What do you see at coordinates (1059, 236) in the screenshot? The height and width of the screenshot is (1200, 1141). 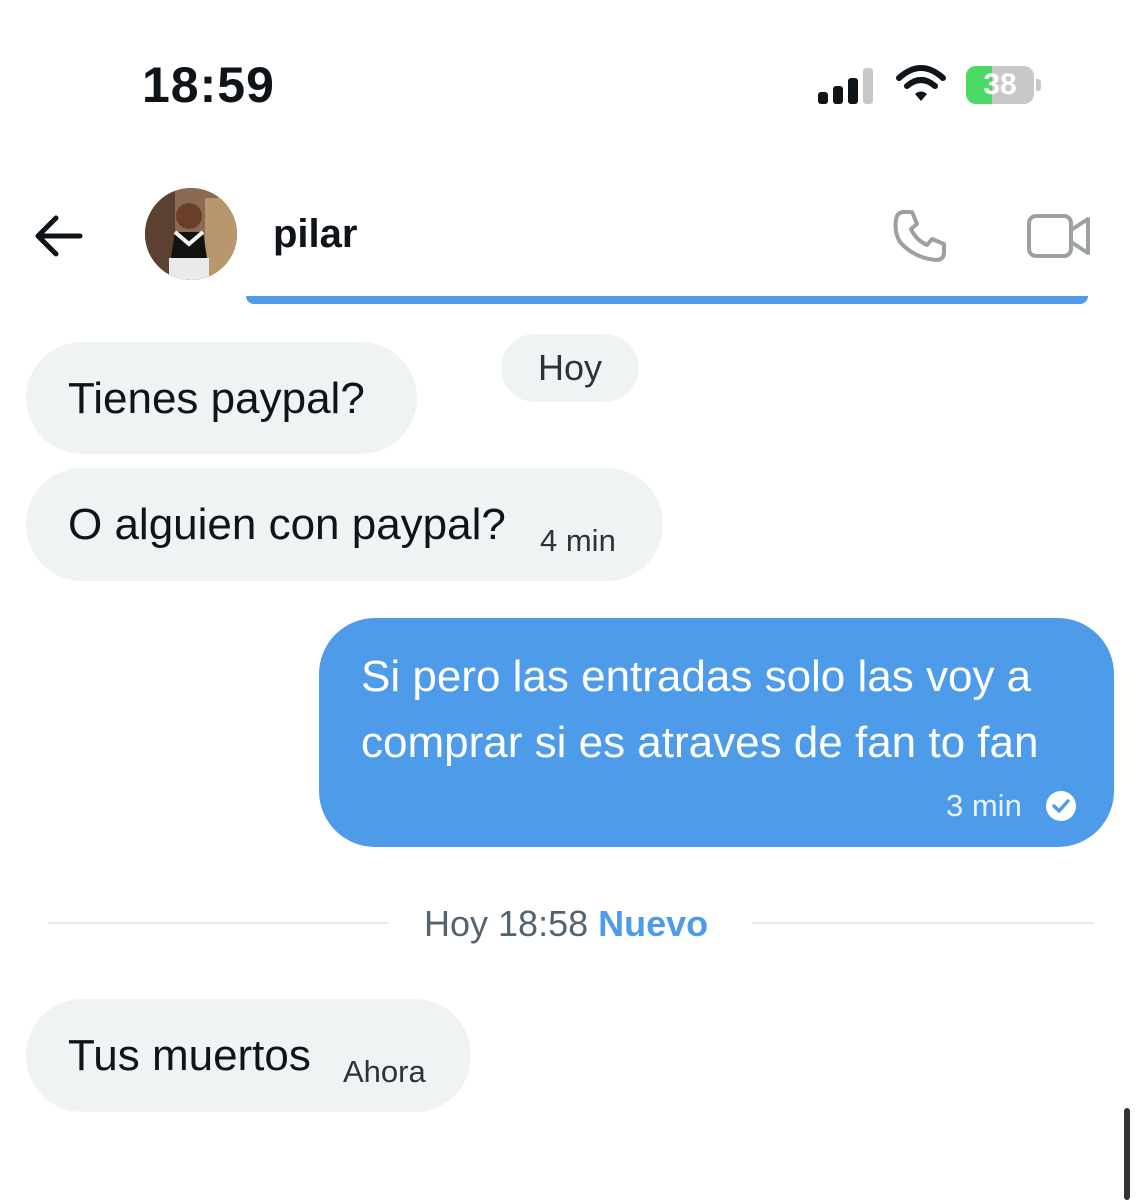 I see `video-call-icon` at bounding box center [1059, 236].